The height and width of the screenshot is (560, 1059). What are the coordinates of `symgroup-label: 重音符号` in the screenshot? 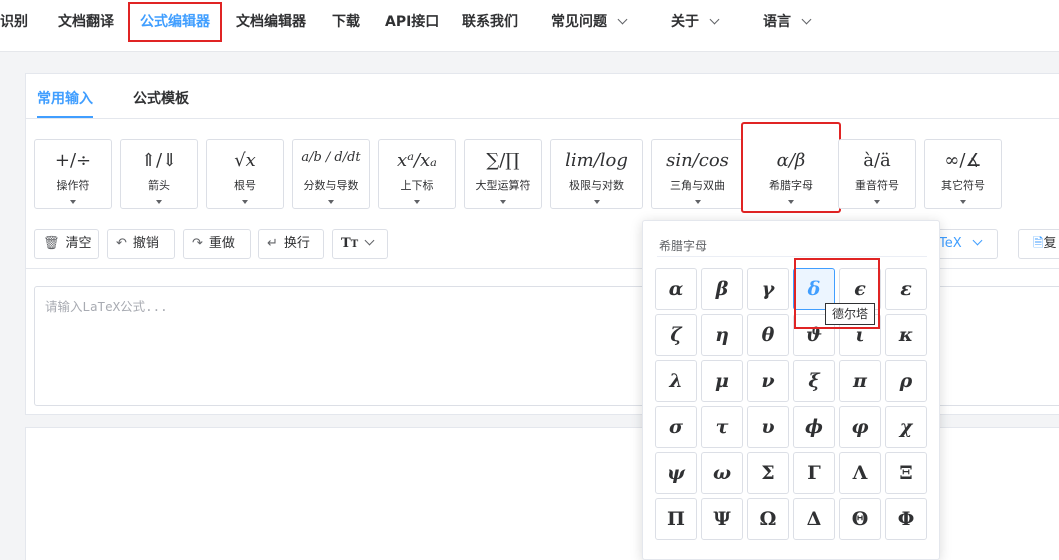 It's located at (877, 185).